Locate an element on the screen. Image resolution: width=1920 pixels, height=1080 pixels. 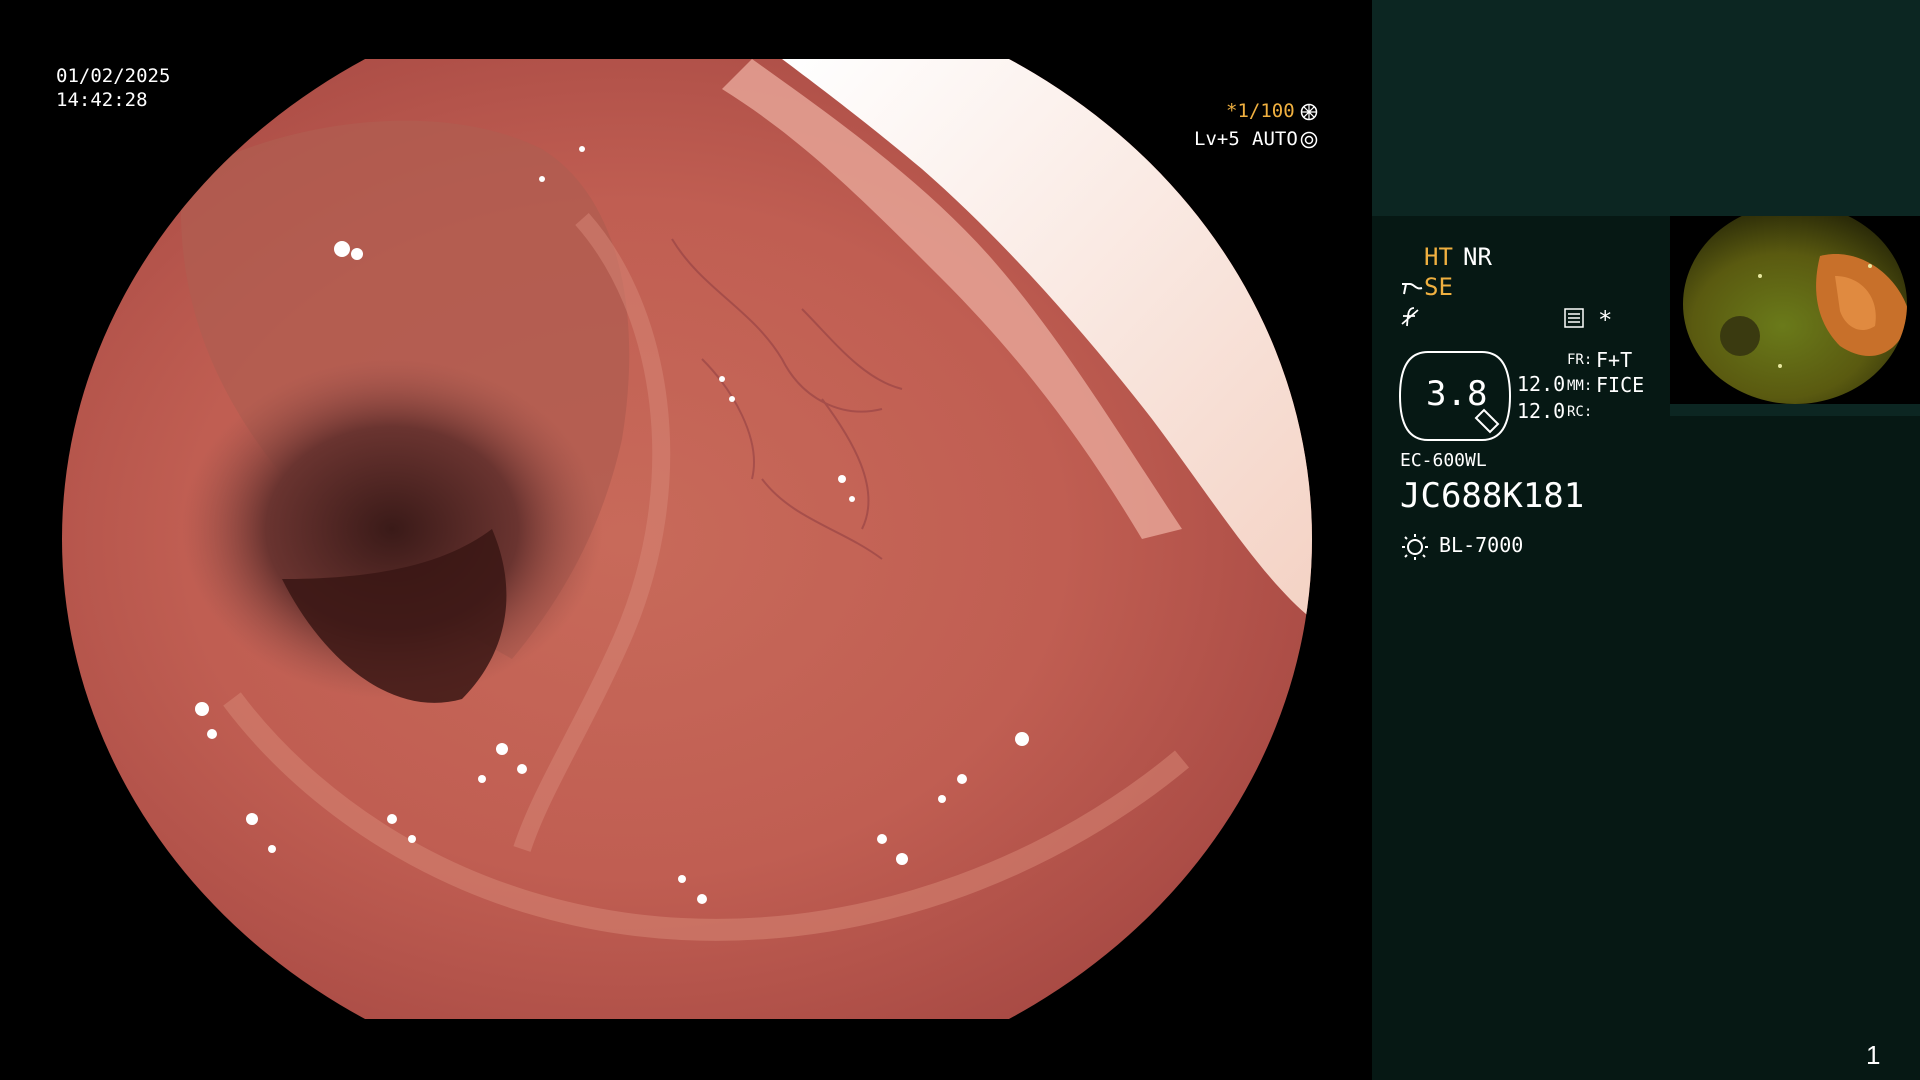
nr-mode-label: NR is located at coordinates (1477, 257).